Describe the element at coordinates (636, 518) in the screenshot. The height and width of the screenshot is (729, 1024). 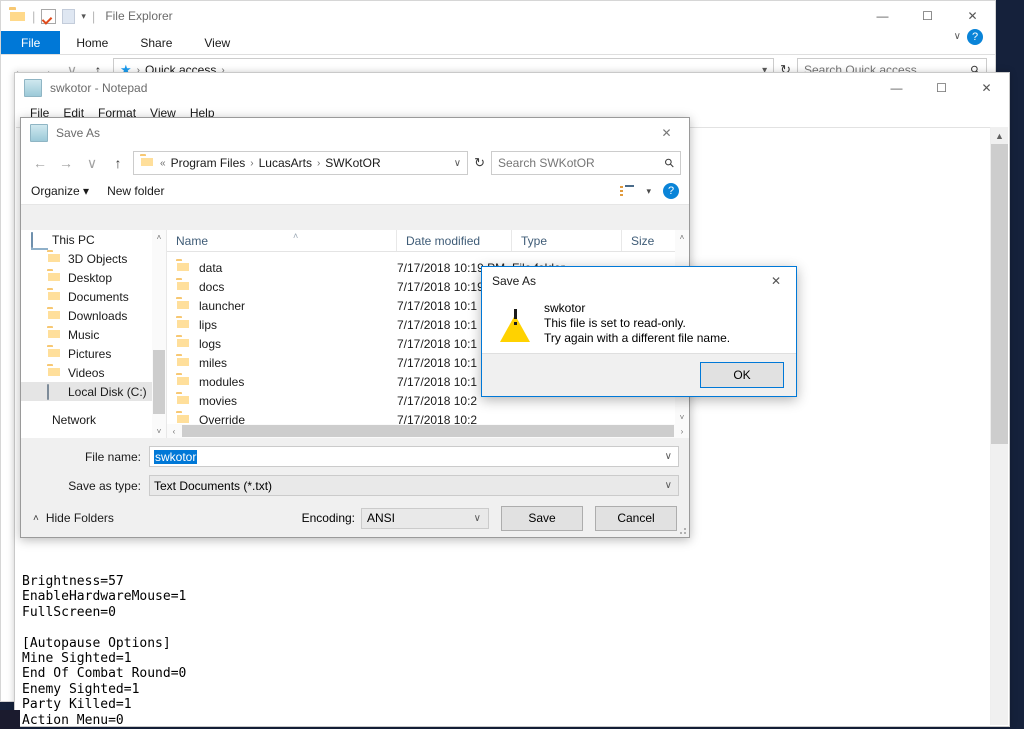
I see `cancel-button: Cancel` at that location.